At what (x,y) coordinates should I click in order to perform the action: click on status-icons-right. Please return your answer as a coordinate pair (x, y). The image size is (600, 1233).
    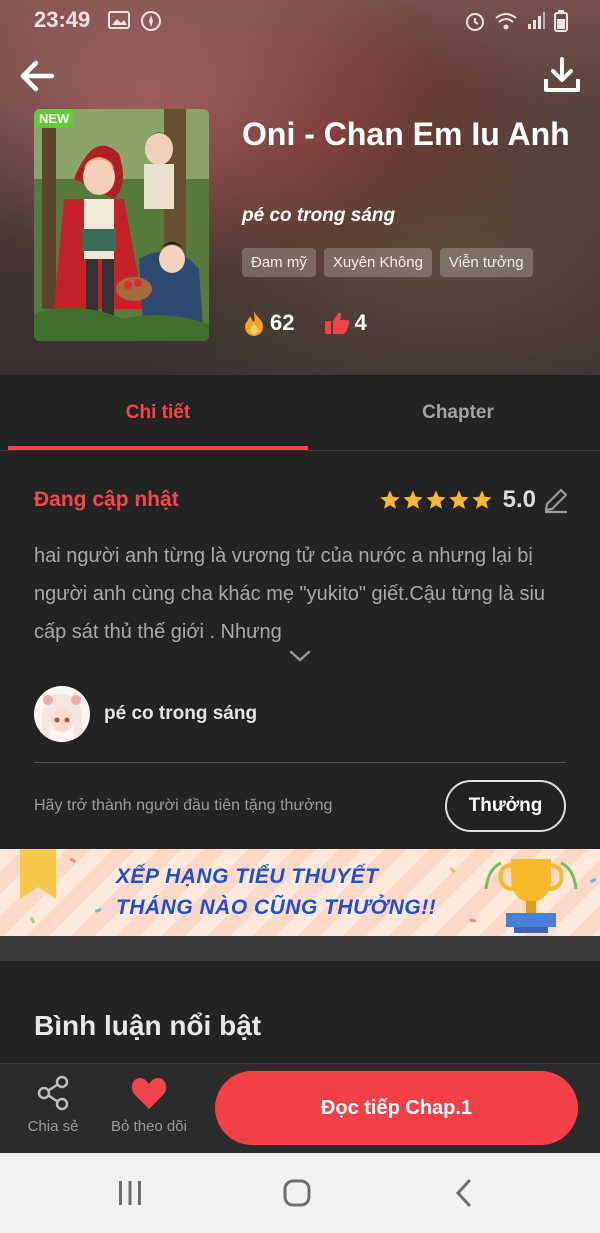
    Looking at the image, I should click on (516, 21).